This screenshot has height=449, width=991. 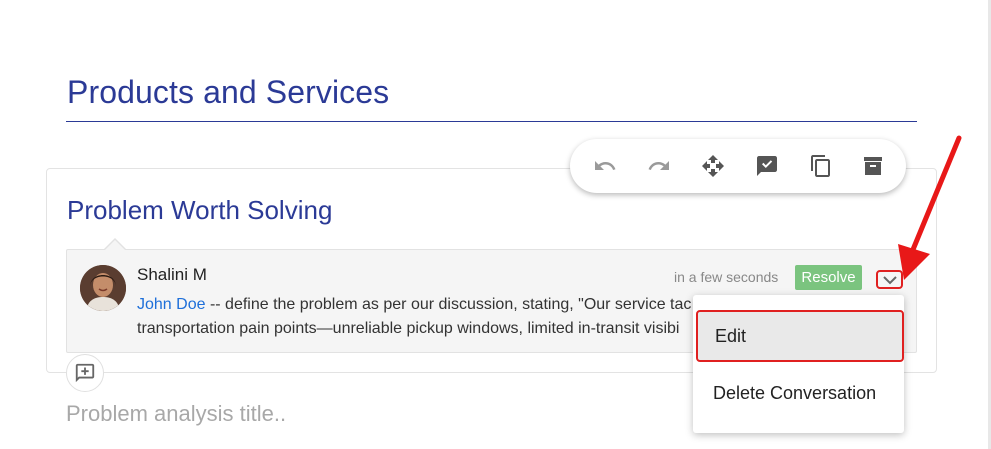 What do you see at coordinates (930, 207) in the screenshot?
I see `annotation-arrow-icon` at bounding box center [930, 207].